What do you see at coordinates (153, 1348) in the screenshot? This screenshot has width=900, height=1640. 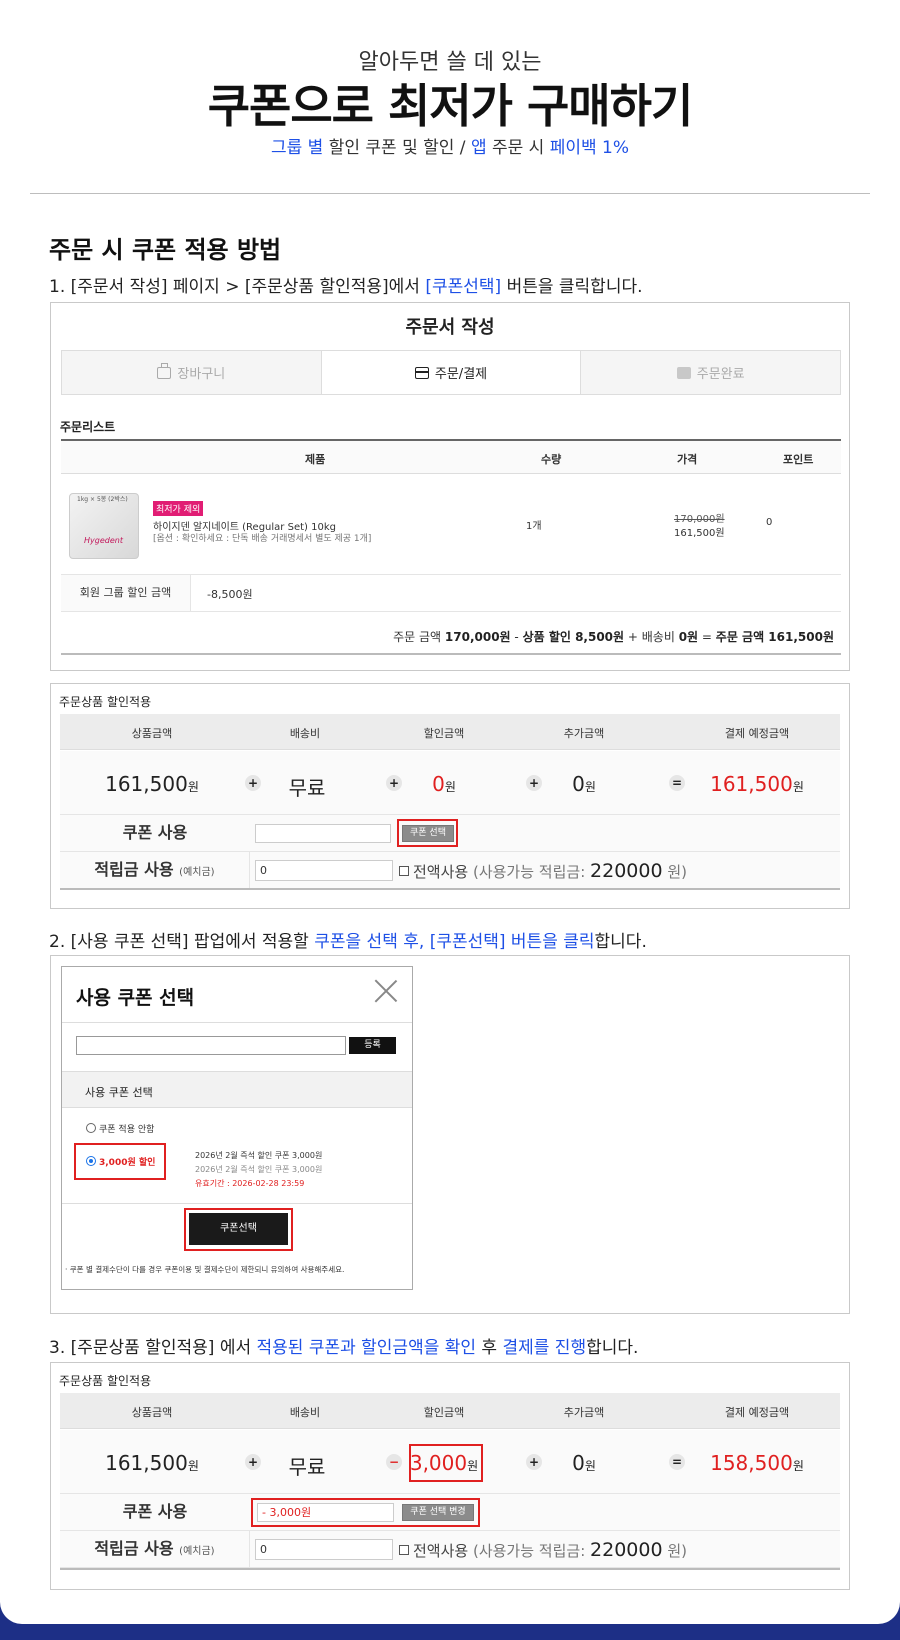 I see `step-3-part: 3. [주문상품 할인적용] 에서` at bounding box center [153, 1348].